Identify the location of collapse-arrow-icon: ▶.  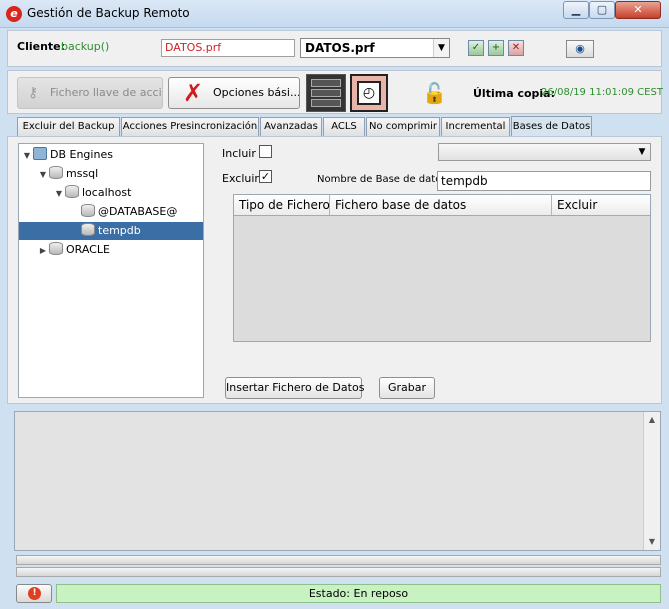
(43, 251).